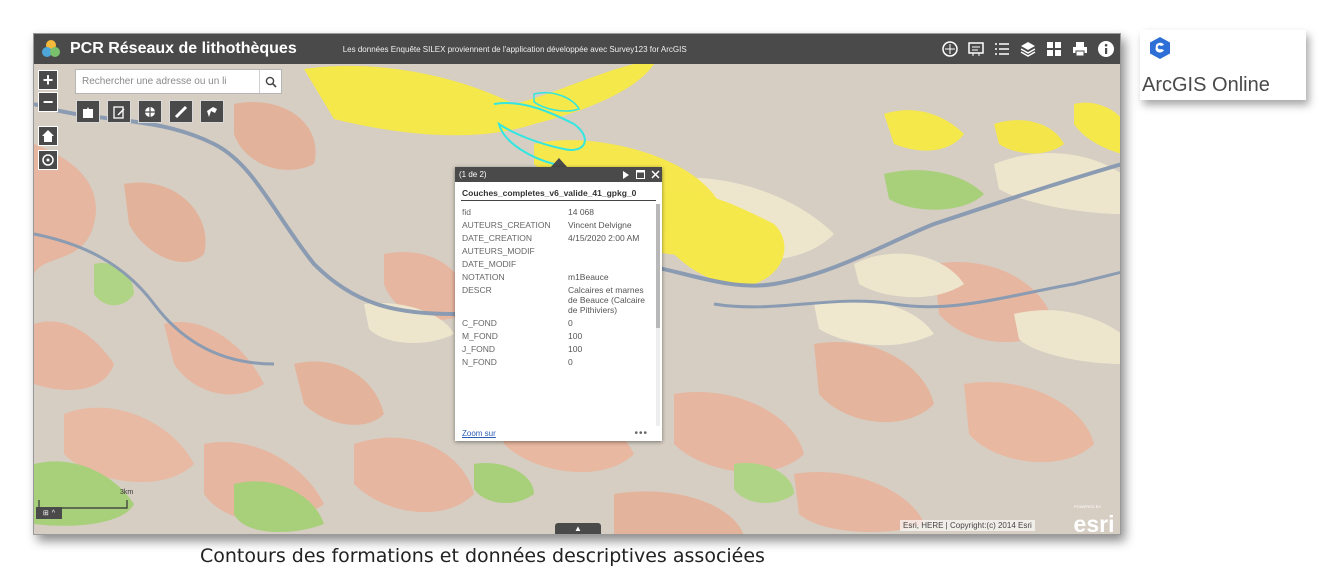 This screenshot has height=575, width=1331. Describe the element at coordinates (604, 238) in the screenshot. I see `attribute-value: 4/15/2020 2:00 AM` at that location.